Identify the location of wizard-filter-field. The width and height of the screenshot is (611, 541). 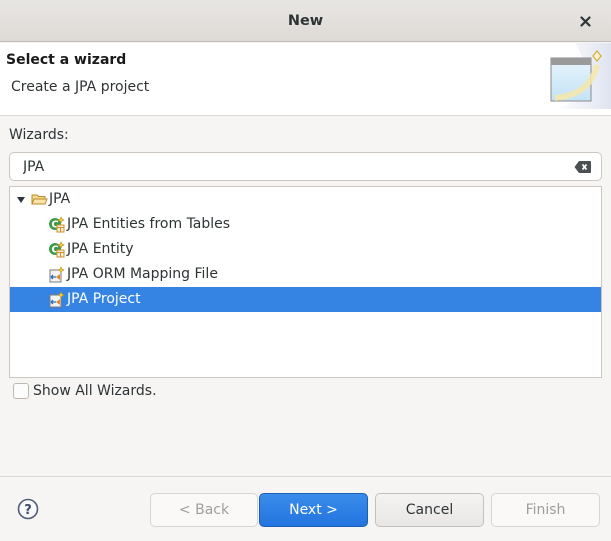
(305, 166).